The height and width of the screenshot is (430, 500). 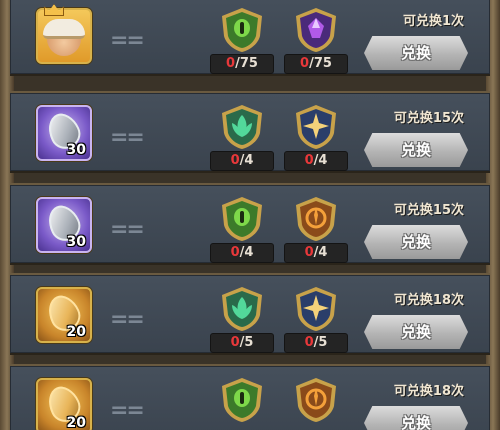 I want to click on exchange-limit: 可兑换1次, so click(x=433, y=21).